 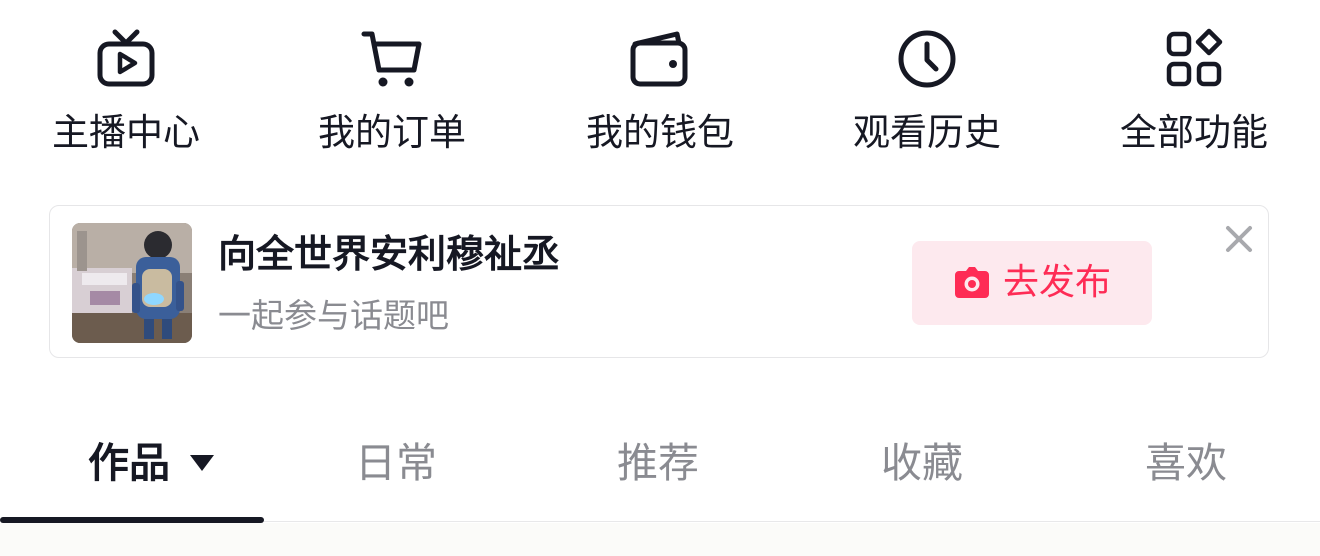 What do you see at coordinates (1194, 132) in the screenshot?
I see `quick-action-label: 全部功能` at bounding box center [1194, 132].